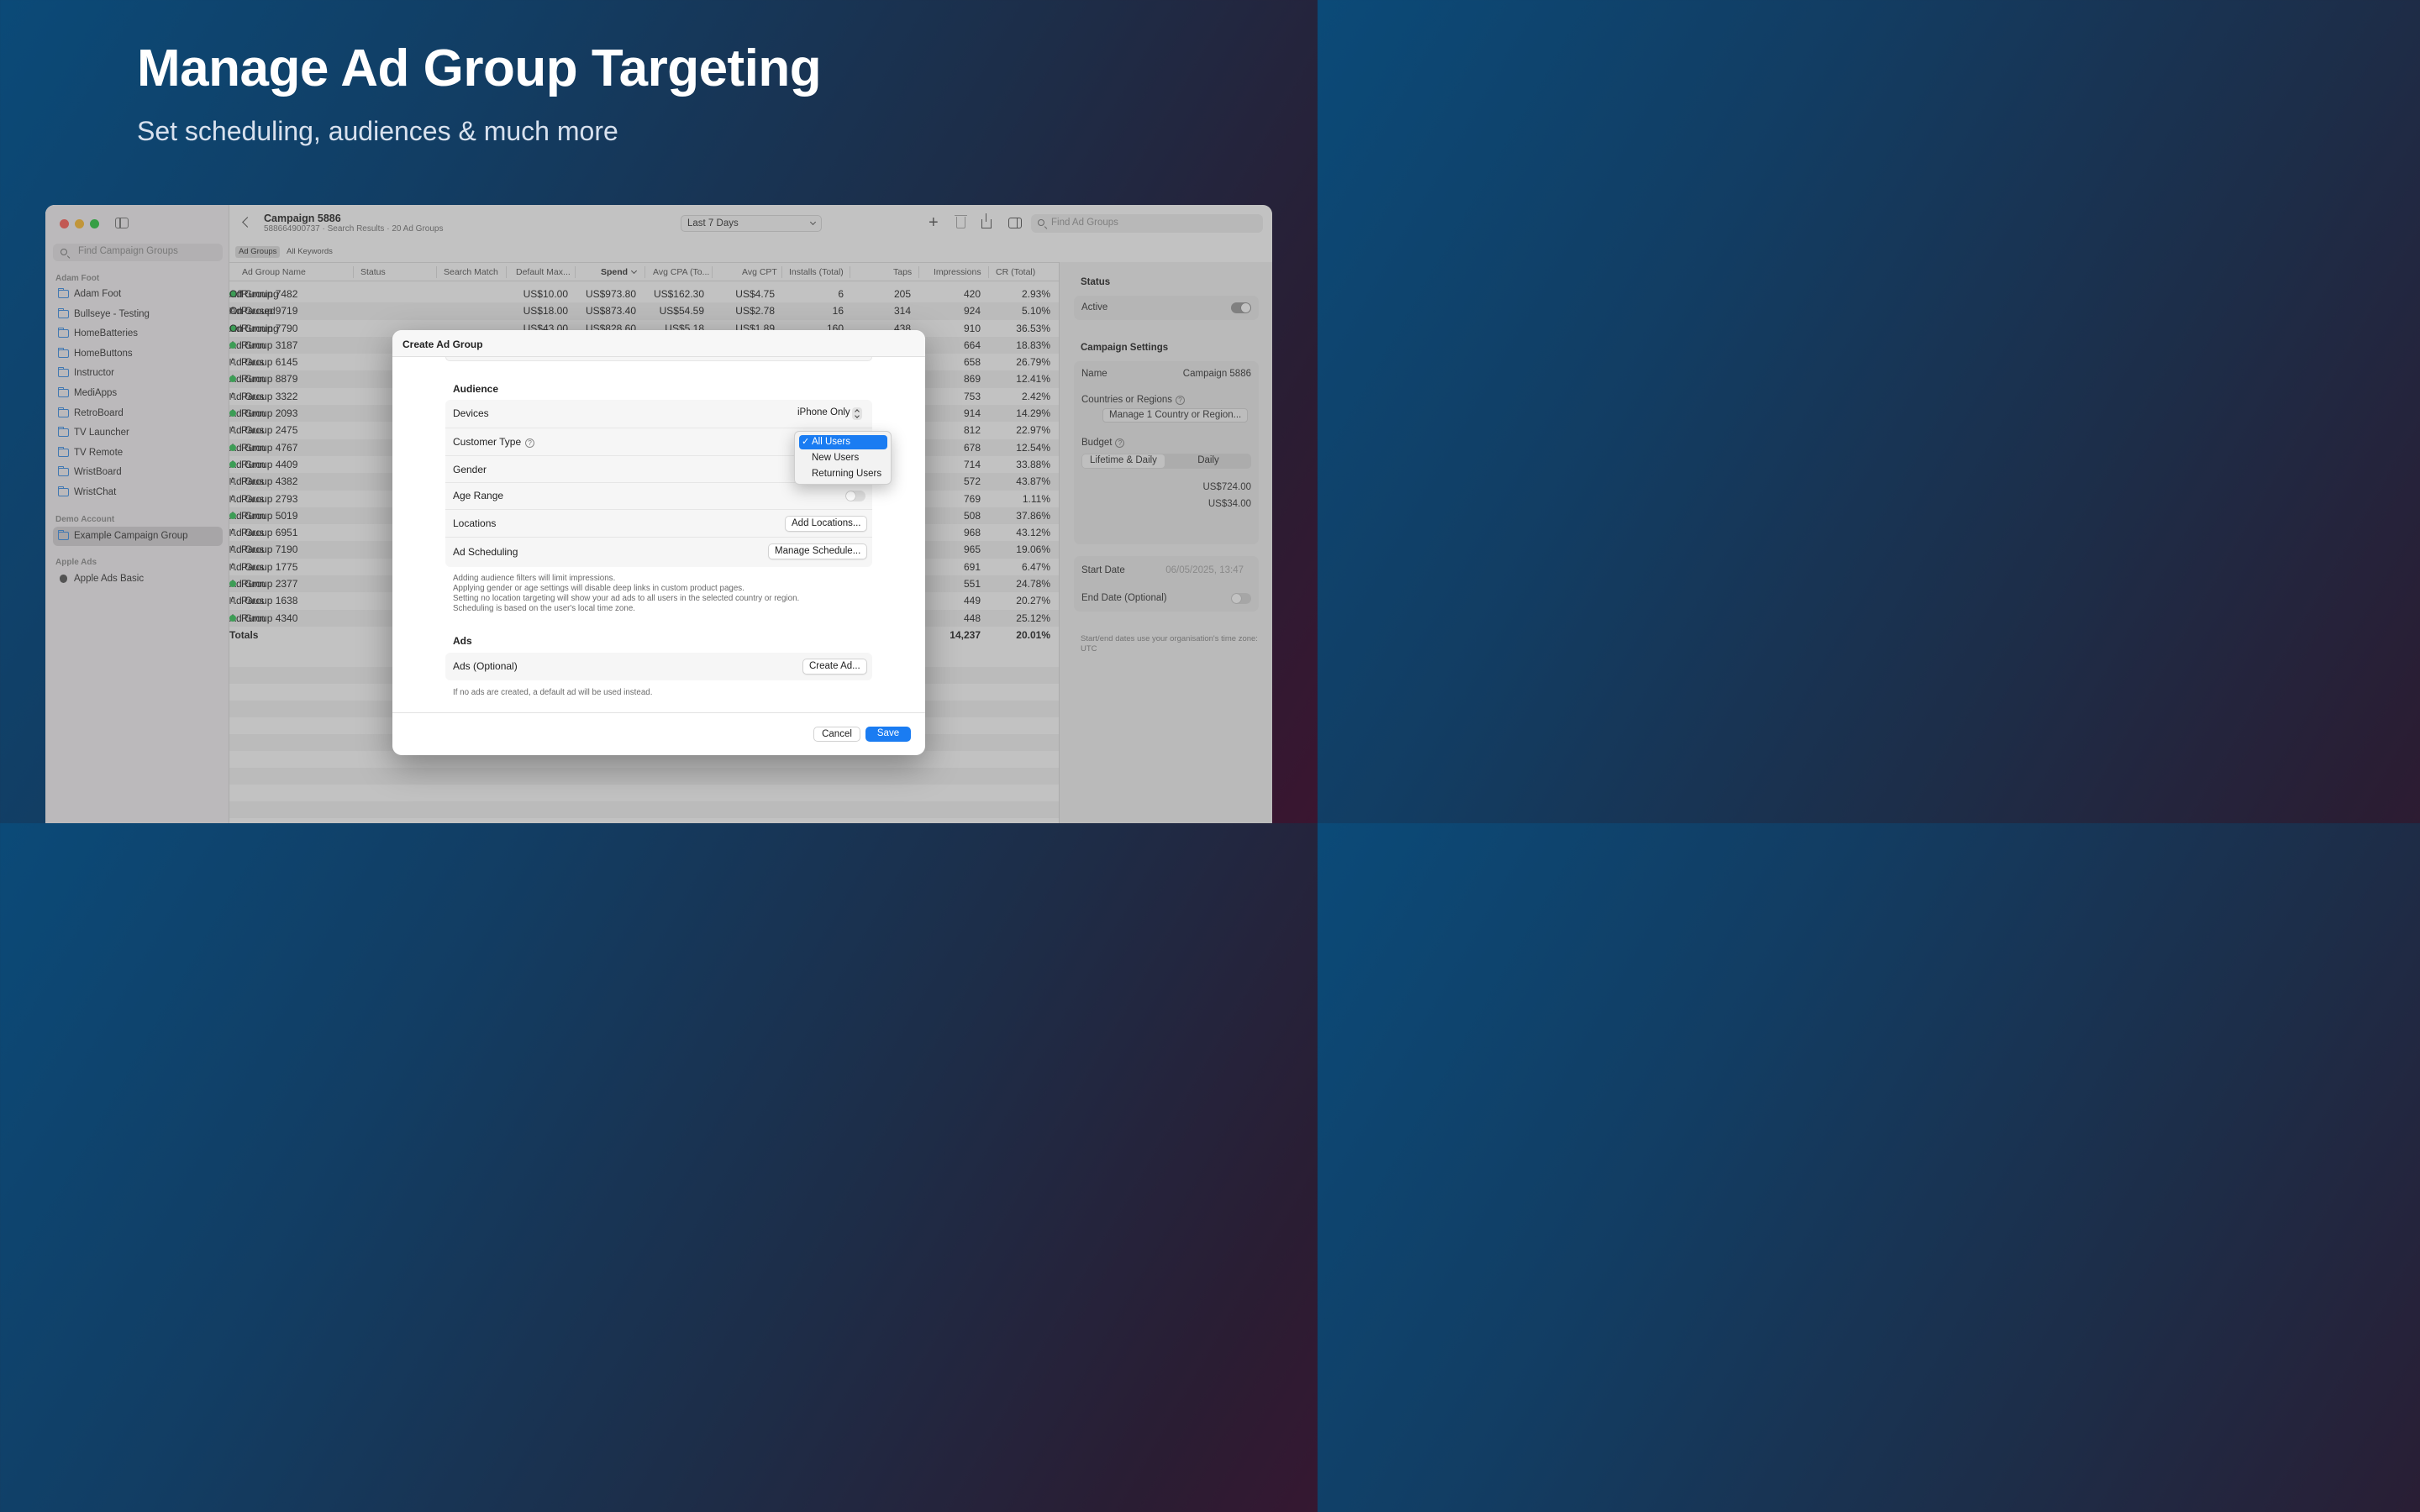  Describe the element at coordinates (806, 442) in the screenshot. I see `checkmark-icon: ✓` at that location.